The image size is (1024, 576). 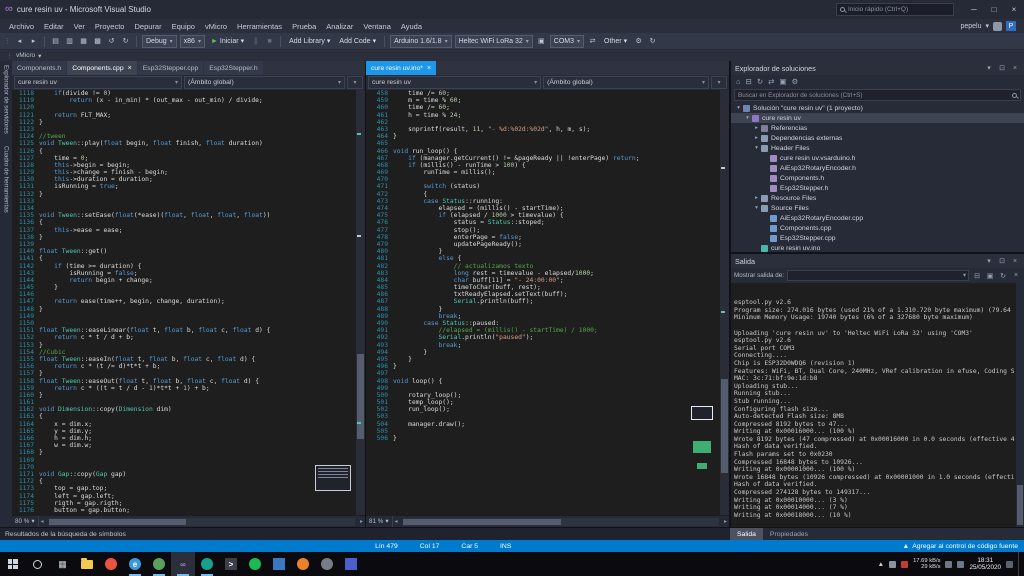 I want to click on add-to-source-control-button: ▲ Agregar al control de código fuente, so click(x=960, y=546).